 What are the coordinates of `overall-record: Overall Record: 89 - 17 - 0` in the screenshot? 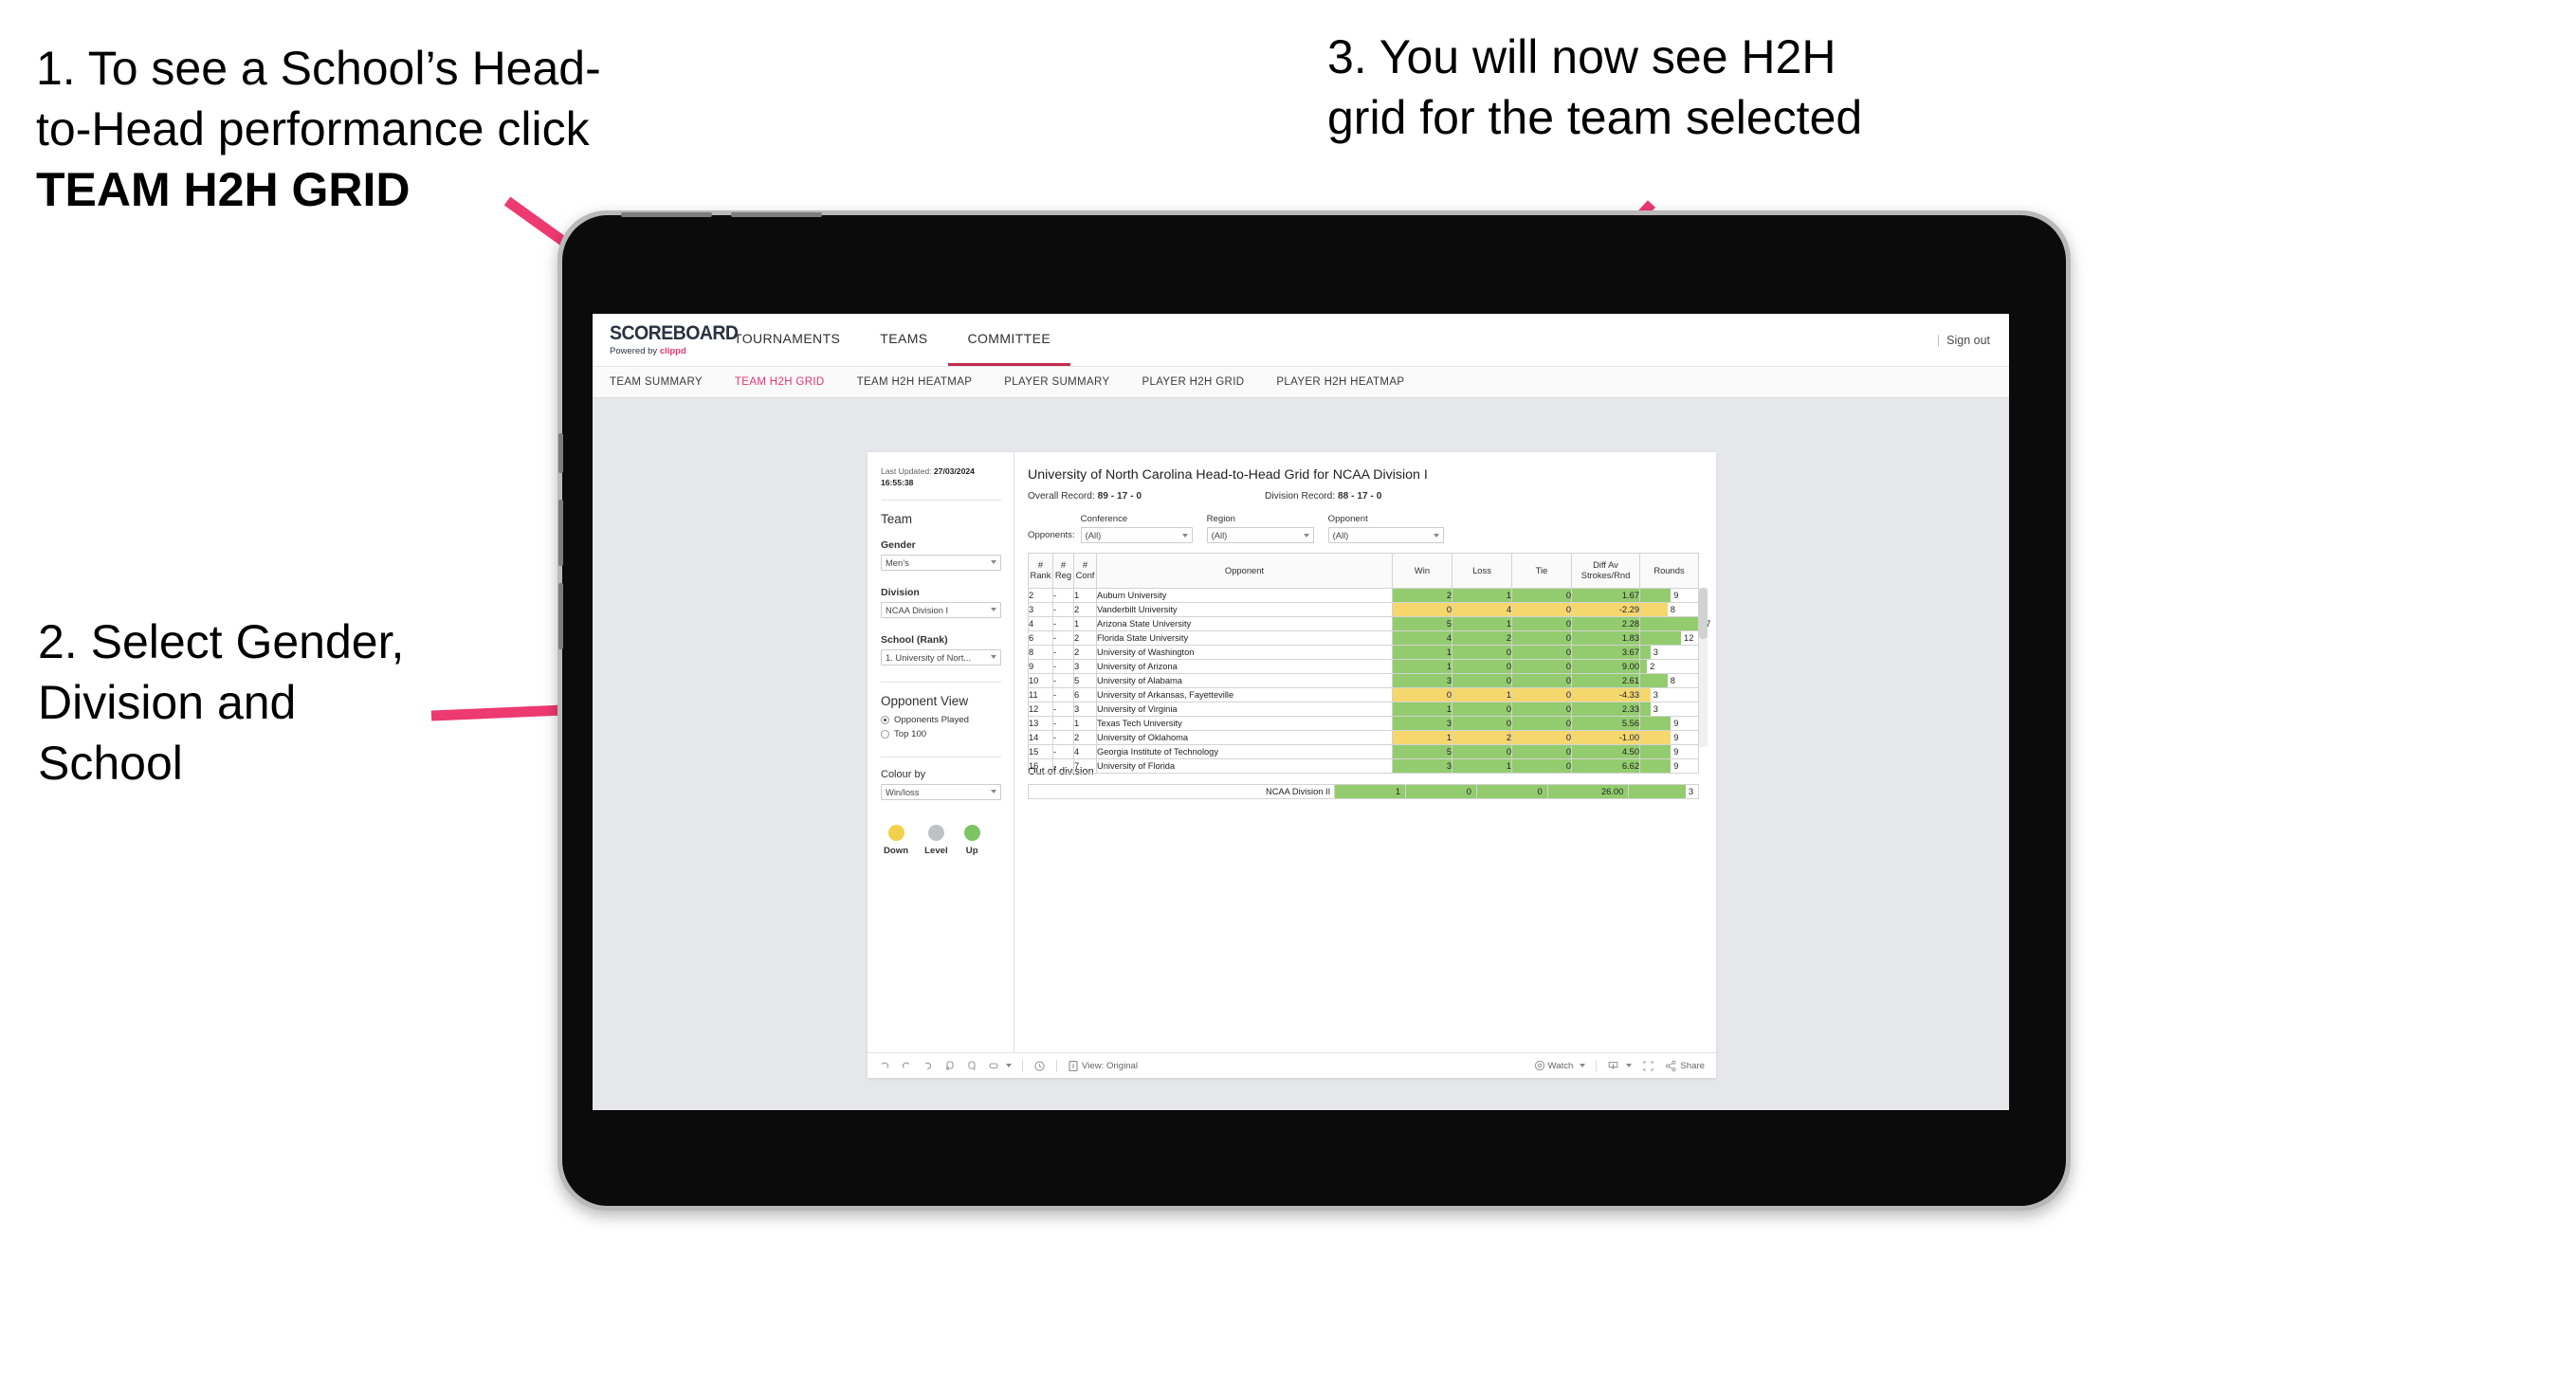 It's located at (1146, 496).